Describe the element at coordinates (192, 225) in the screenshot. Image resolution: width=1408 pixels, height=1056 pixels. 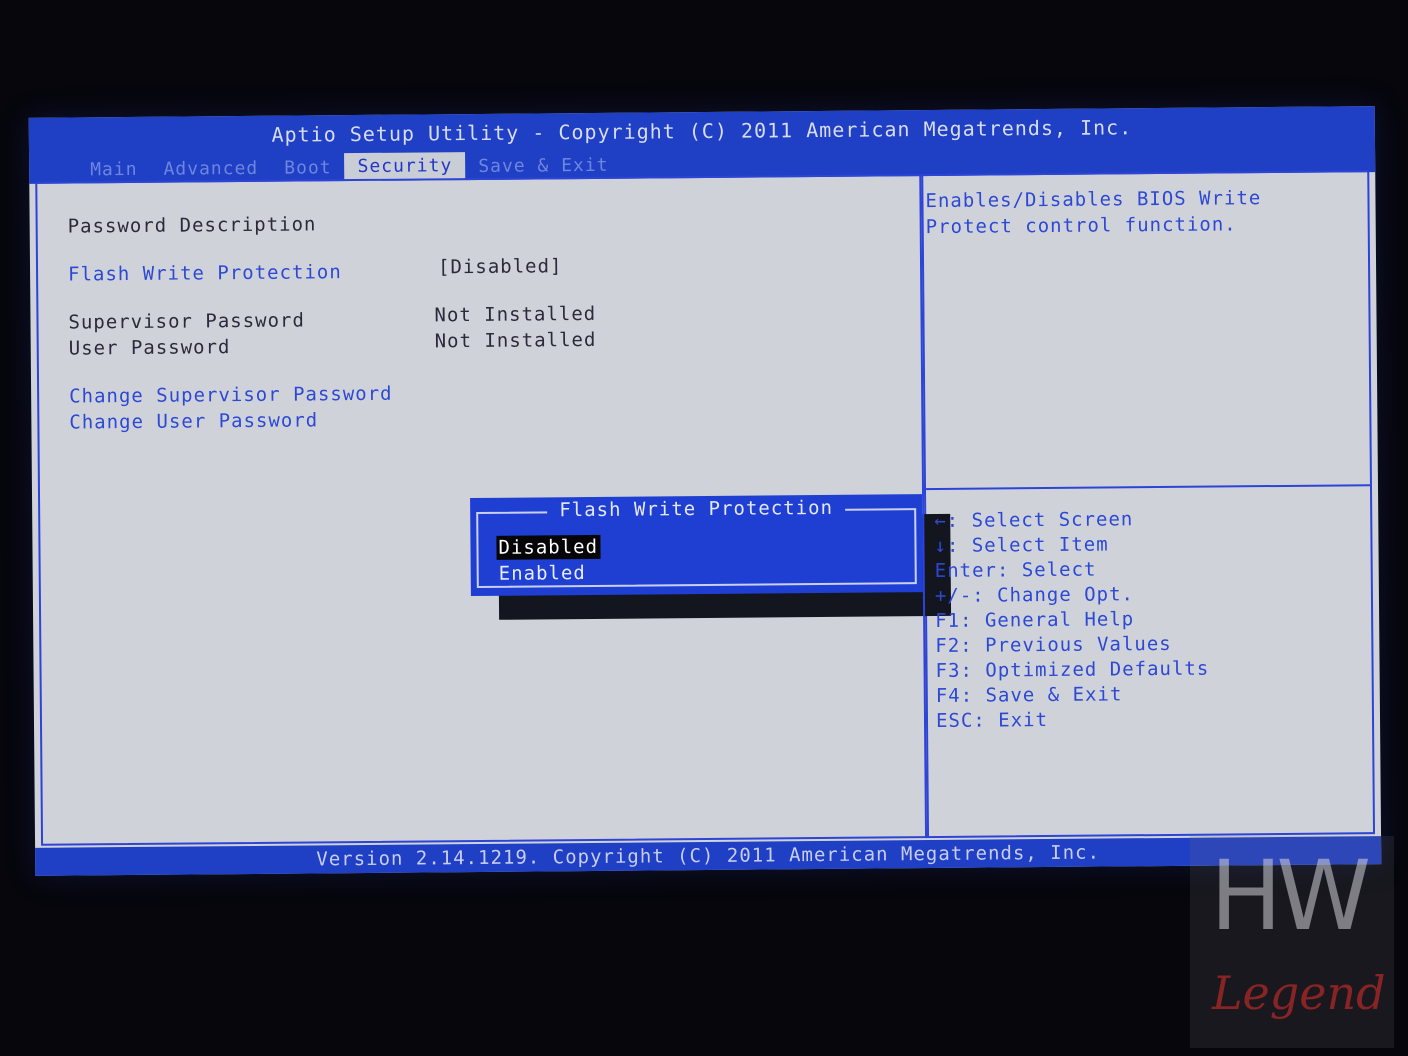
I see `section-title: Password Description` at that location.